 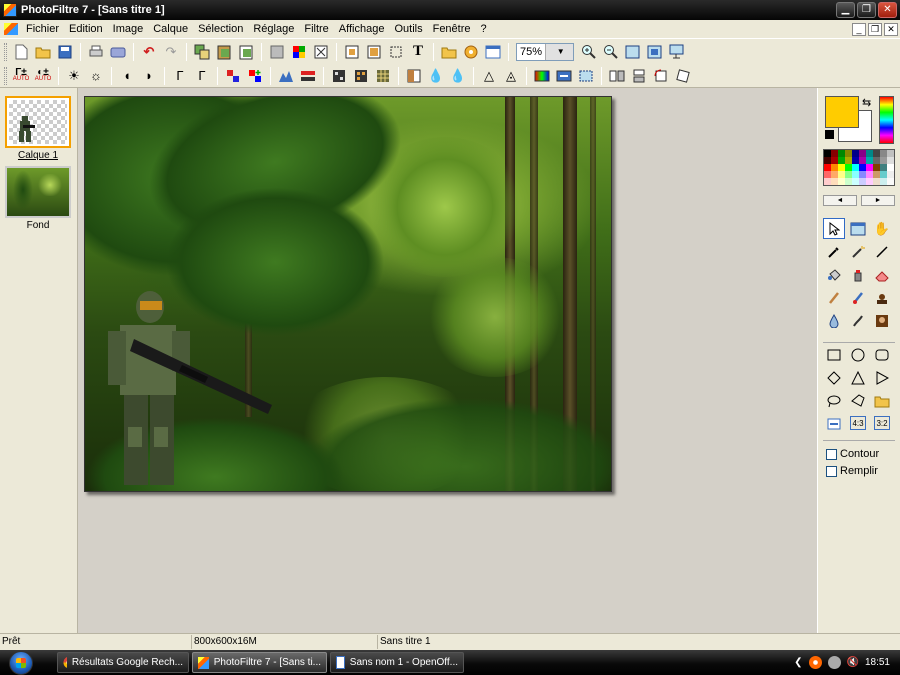 What do you see at coordinates (511, 76) in the screenshot?
I see `emboss-icon: ◬` at bounding box center [511, 76].